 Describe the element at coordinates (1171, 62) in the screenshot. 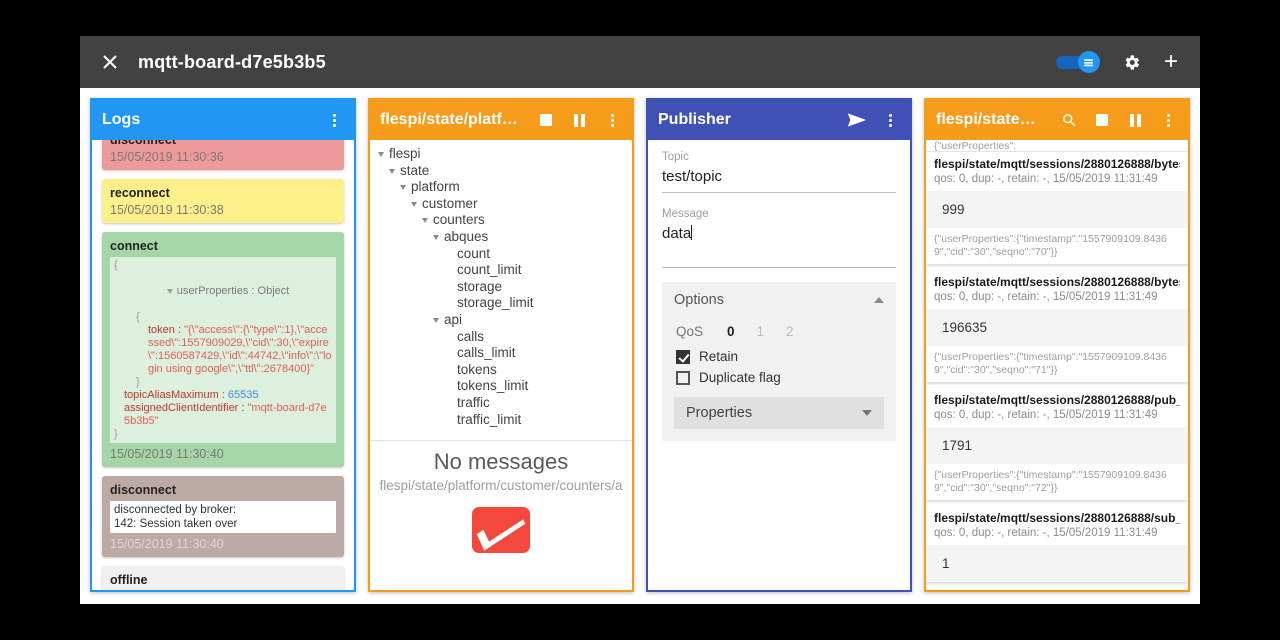

I see `add-panel-button: +` at that location.